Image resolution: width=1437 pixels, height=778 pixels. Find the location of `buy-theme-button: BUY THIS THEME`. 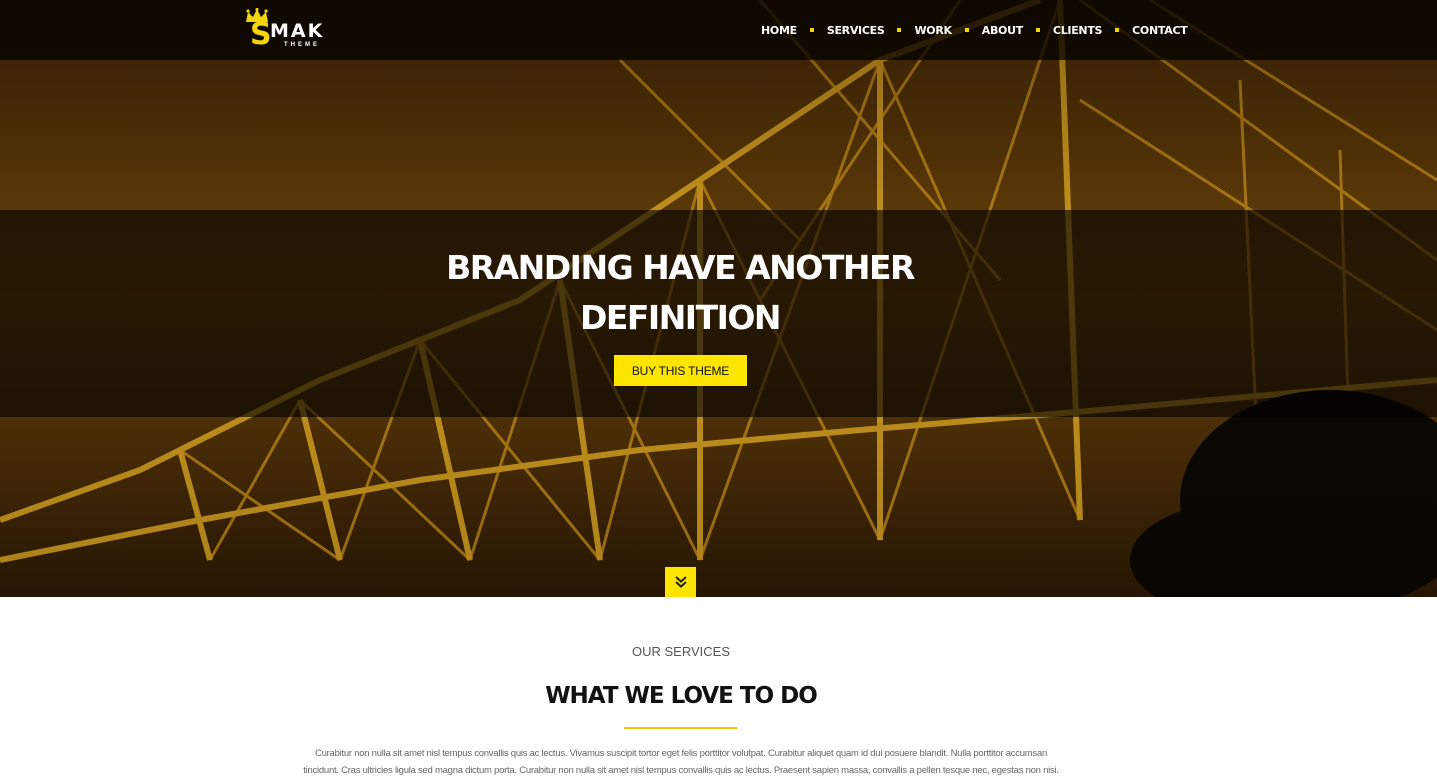

buy-theme-button: BUY THIS THEME is located at coordinates (680, 370).